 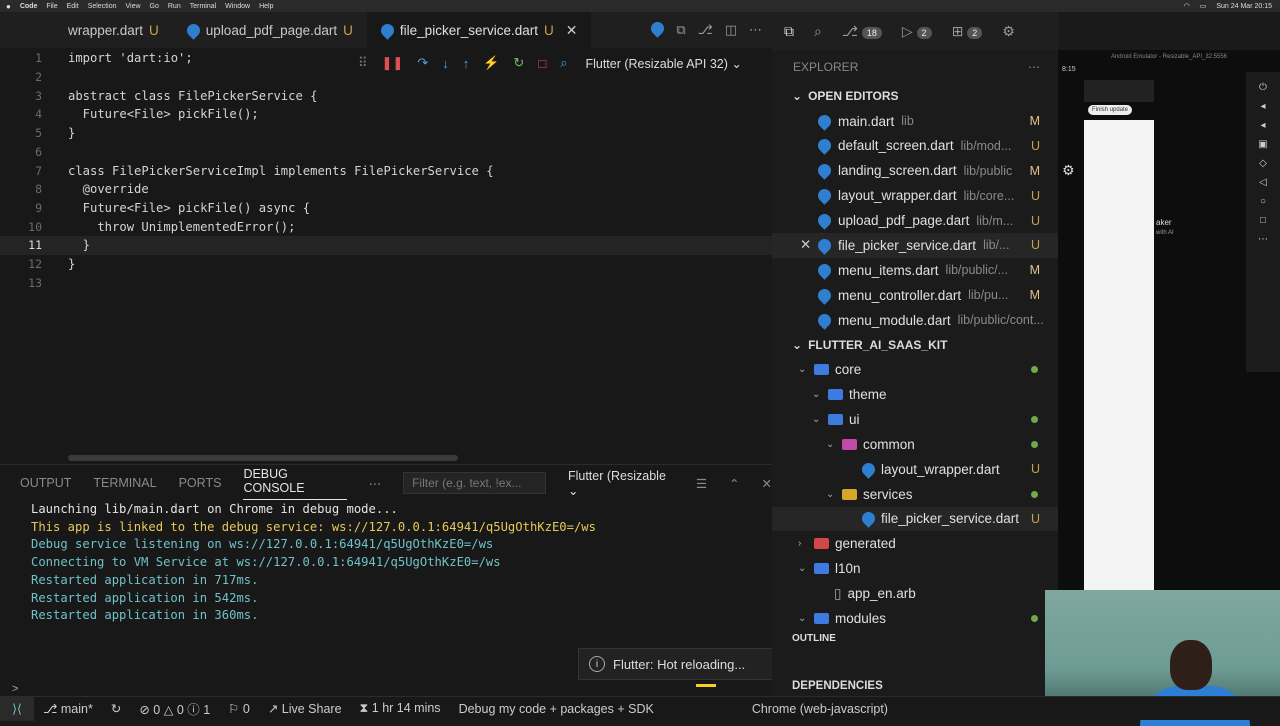 What do you see at coordinates (491, 63) in the screenshot?
I see `hot-reload-icon: ⚡` at bounding box center [491, 63].